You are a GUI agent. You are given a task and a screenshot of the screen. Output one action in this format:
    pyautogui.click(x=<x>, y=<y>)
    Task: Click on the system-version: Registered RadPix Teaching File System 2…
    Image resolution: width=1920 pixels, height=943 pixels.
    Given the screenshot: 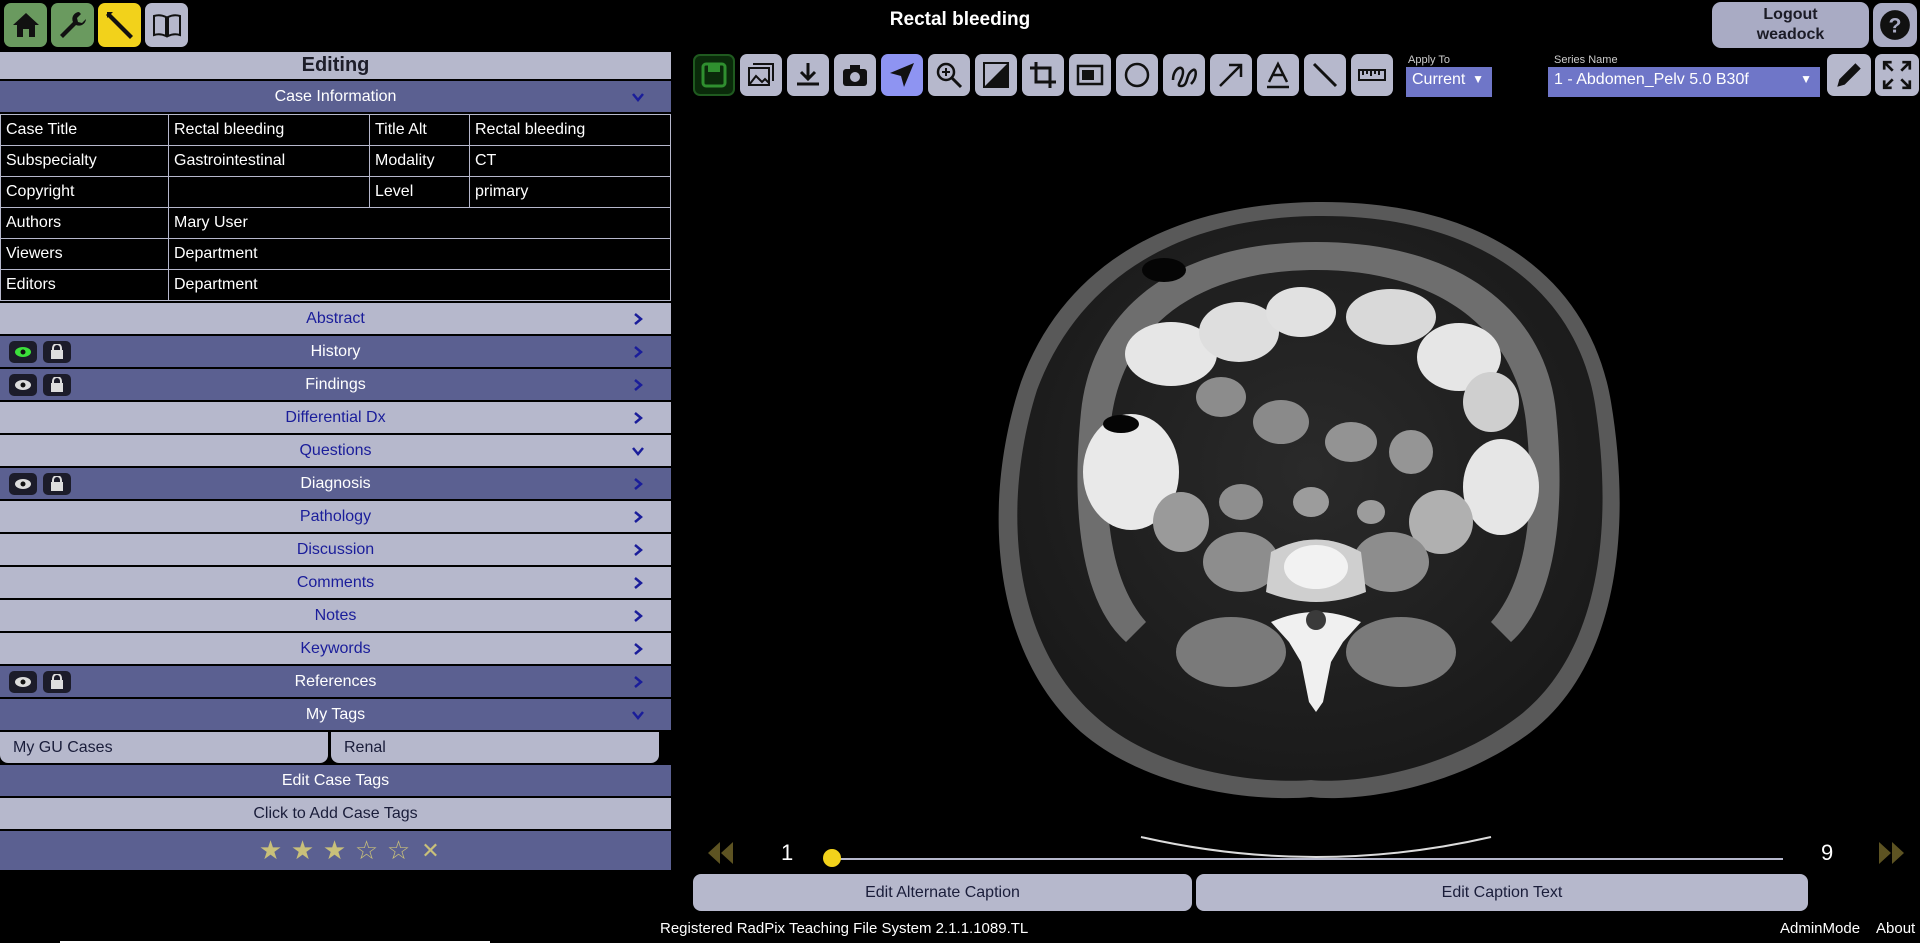 What is the action you would take?
    pyautogui.click(x=844, y=928)
    